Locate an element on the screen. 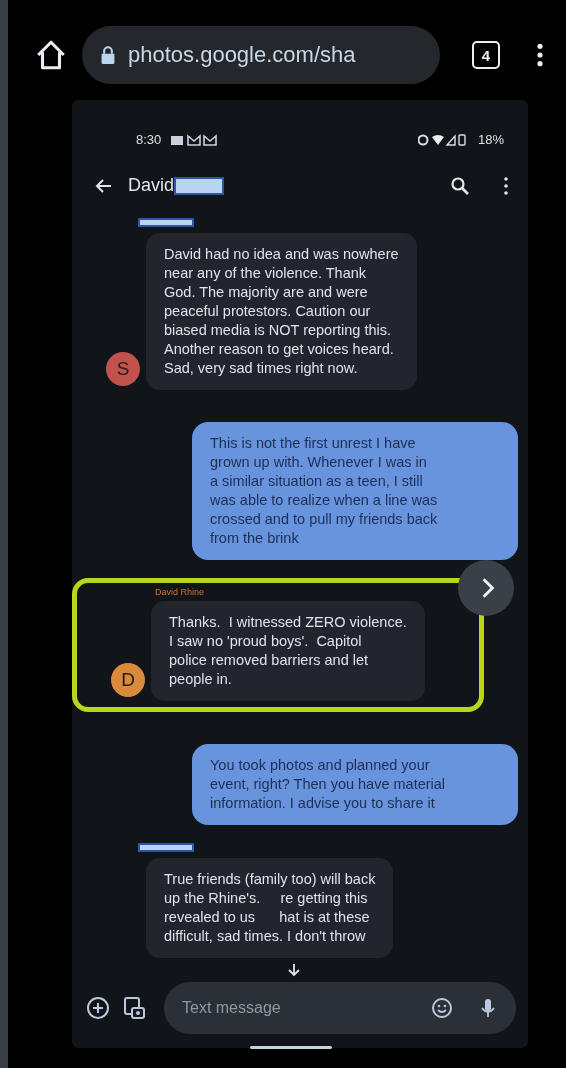 Image resolution: width=566 pixels, height=1068 pixels. message-line: police removed barriers and let is located at coordinates (269, 660).